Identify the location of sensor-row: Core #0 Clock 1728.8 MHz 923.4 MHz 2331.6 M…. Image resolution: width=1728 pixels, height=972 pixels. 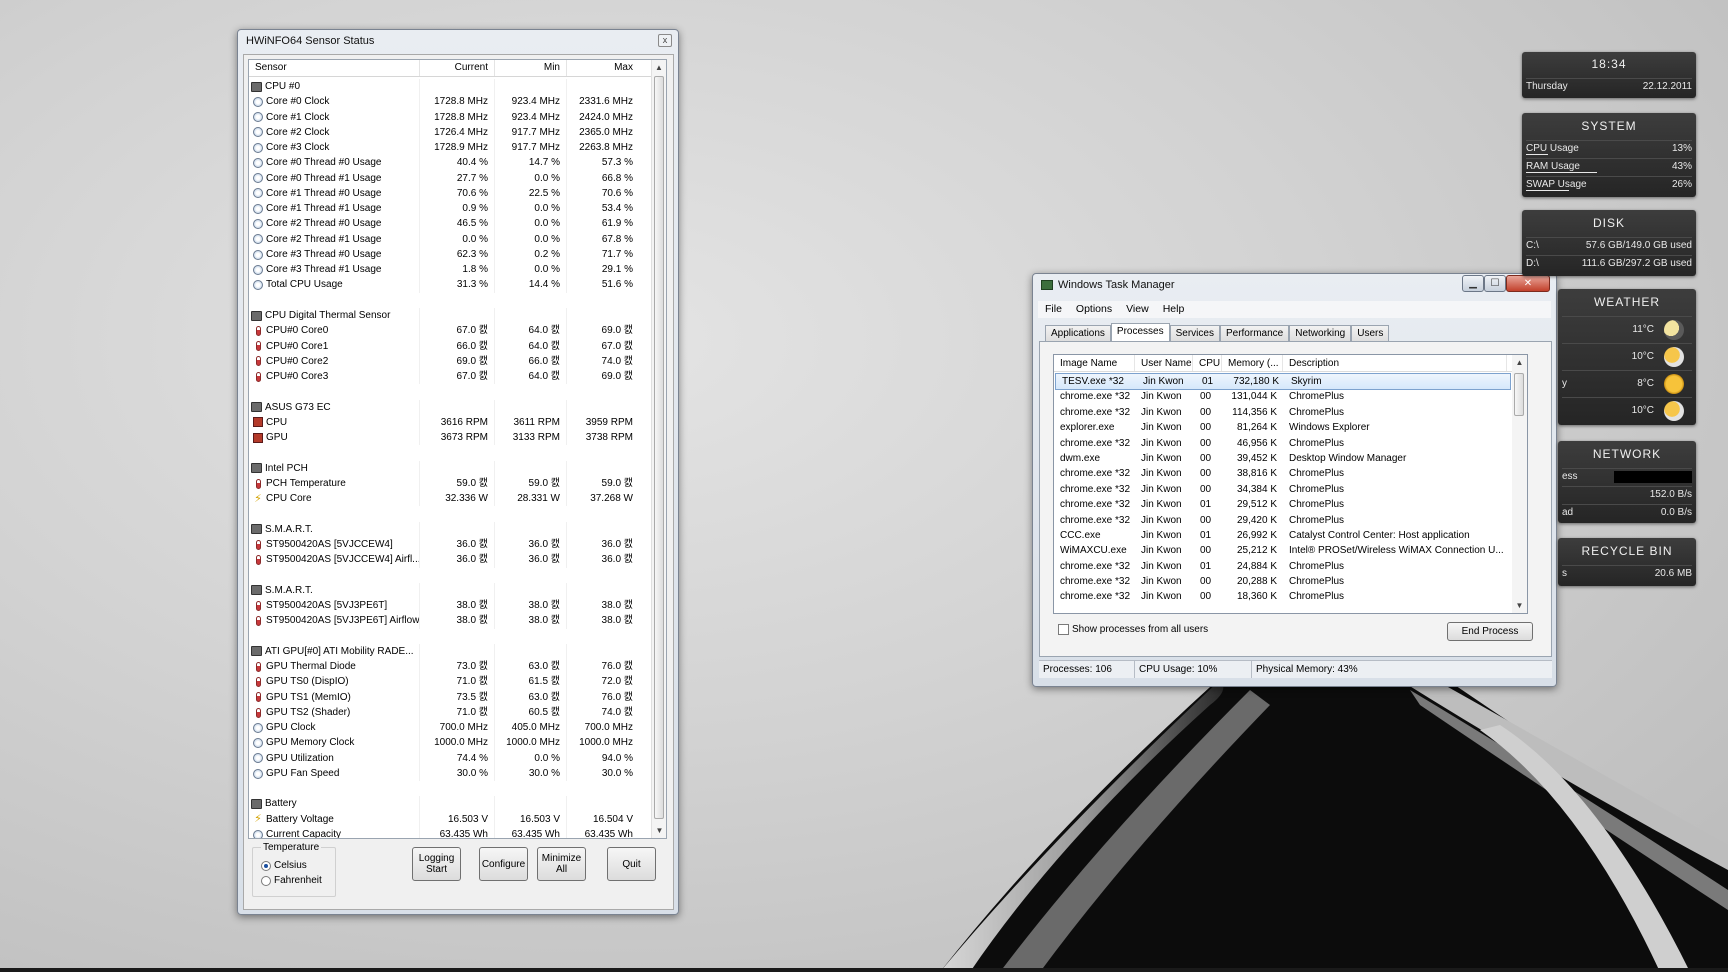
(450, 102).